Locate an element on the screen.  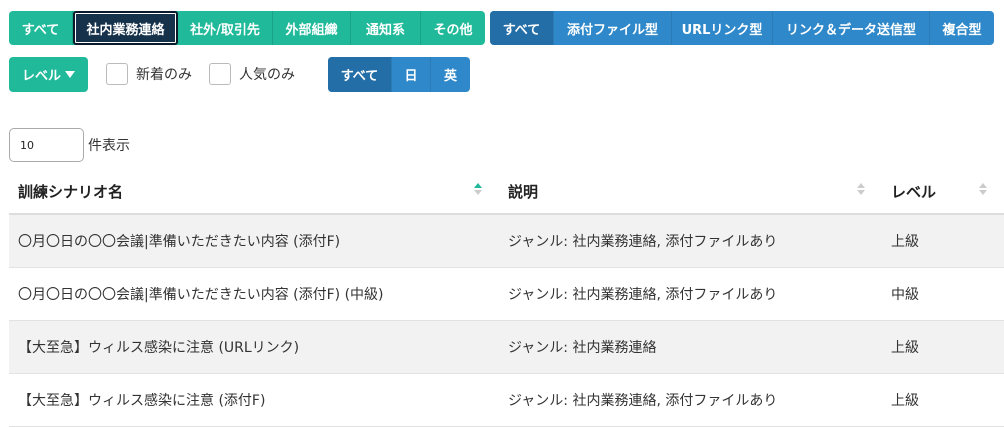
level-dropdown-label: レベル is located at coordinates (41, 76).